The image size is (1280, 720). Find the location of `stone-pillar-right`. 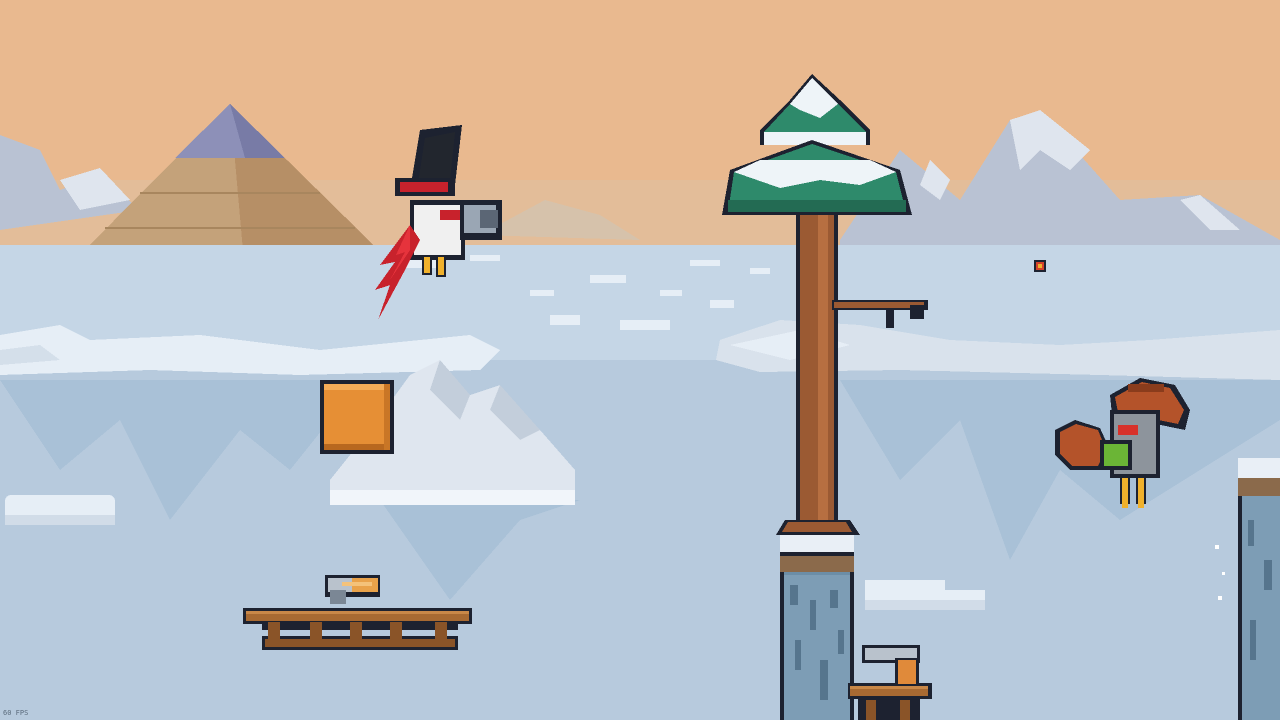

stone-pillar-right is located at coordinates (1259, 589).